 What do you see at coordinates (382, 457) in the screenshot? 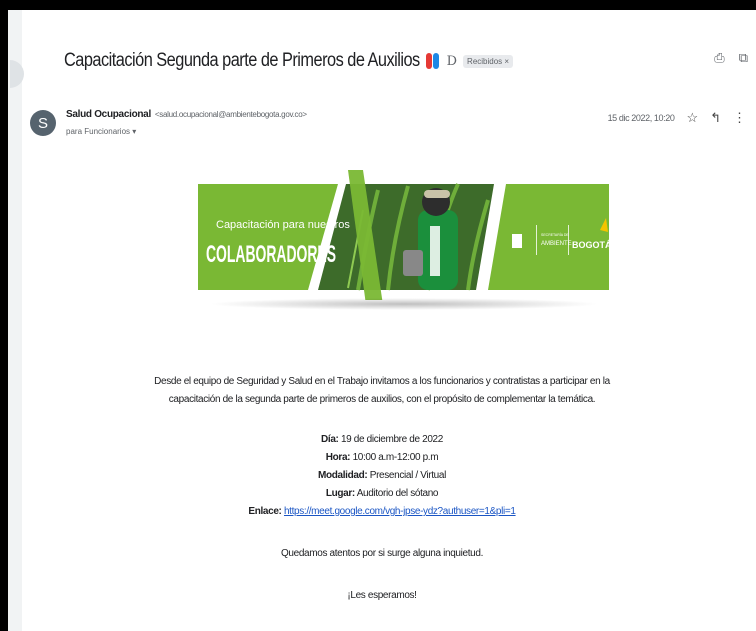
I see `detail-time: Hora: 10:00 a.m-12:00 p.m` at bounding box center [382, 457].